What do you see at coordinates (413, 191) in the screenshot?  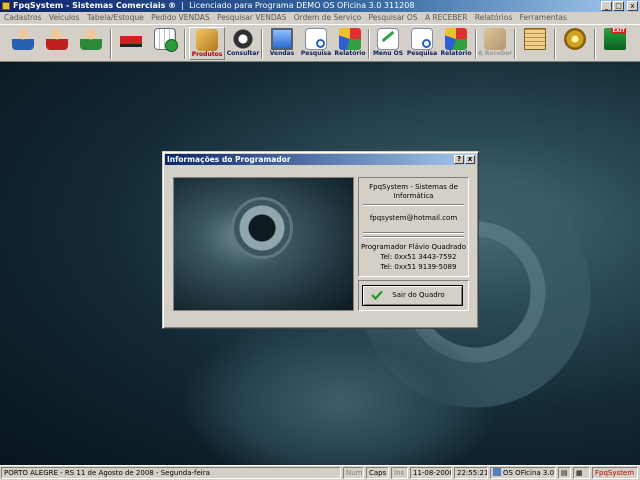 I see `company-name: FpqSystem - Sistemas de Informática` at bounding box center [413, 191].